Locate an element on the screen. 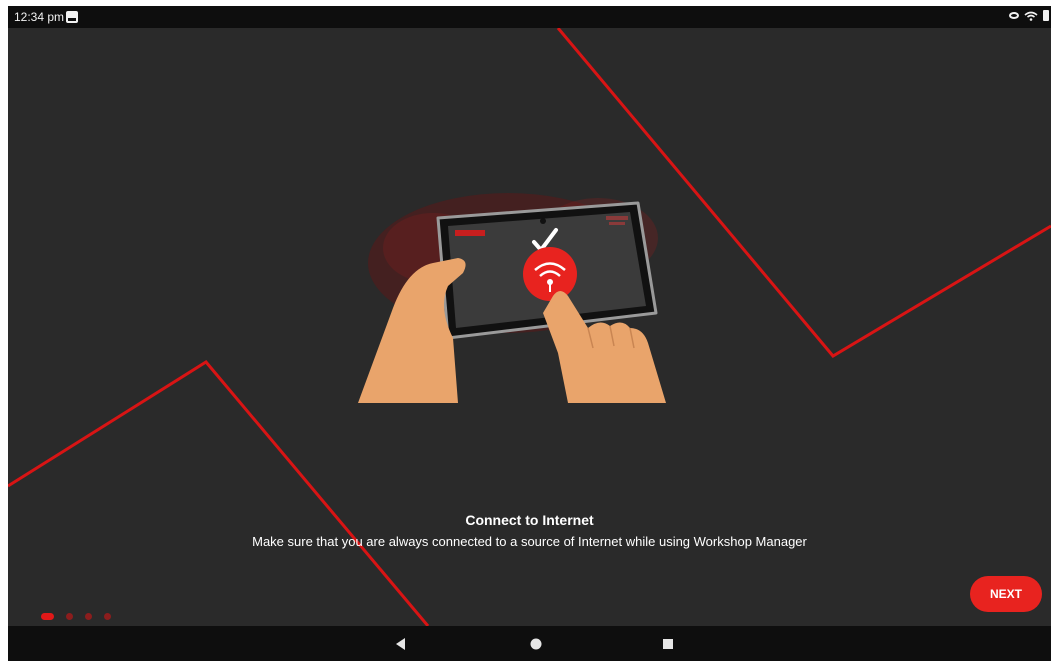 This screenshot has width=1051, height=661. recents-icon is located at coordinates (668, 644).